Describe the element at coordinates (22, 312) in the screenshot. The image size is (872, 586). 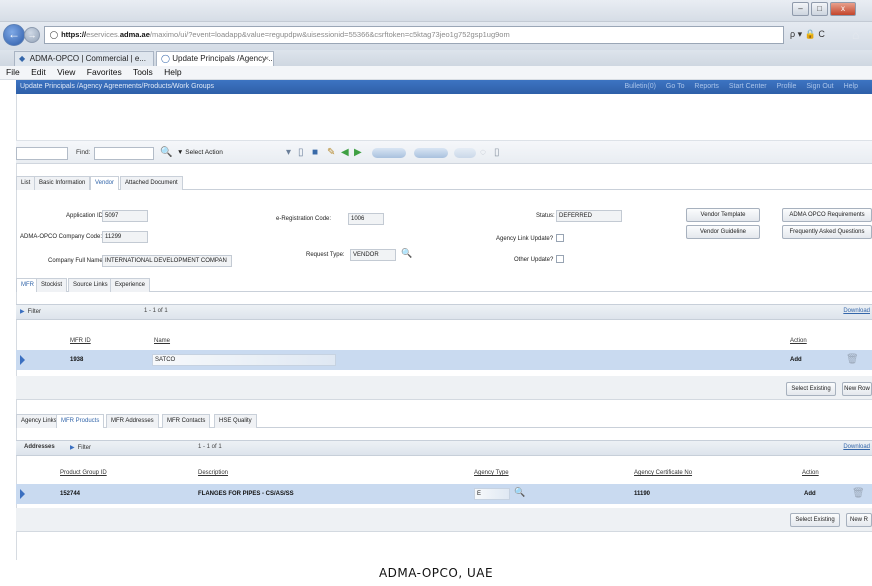
I see `filter-arrow-icon: ▶` at that location.